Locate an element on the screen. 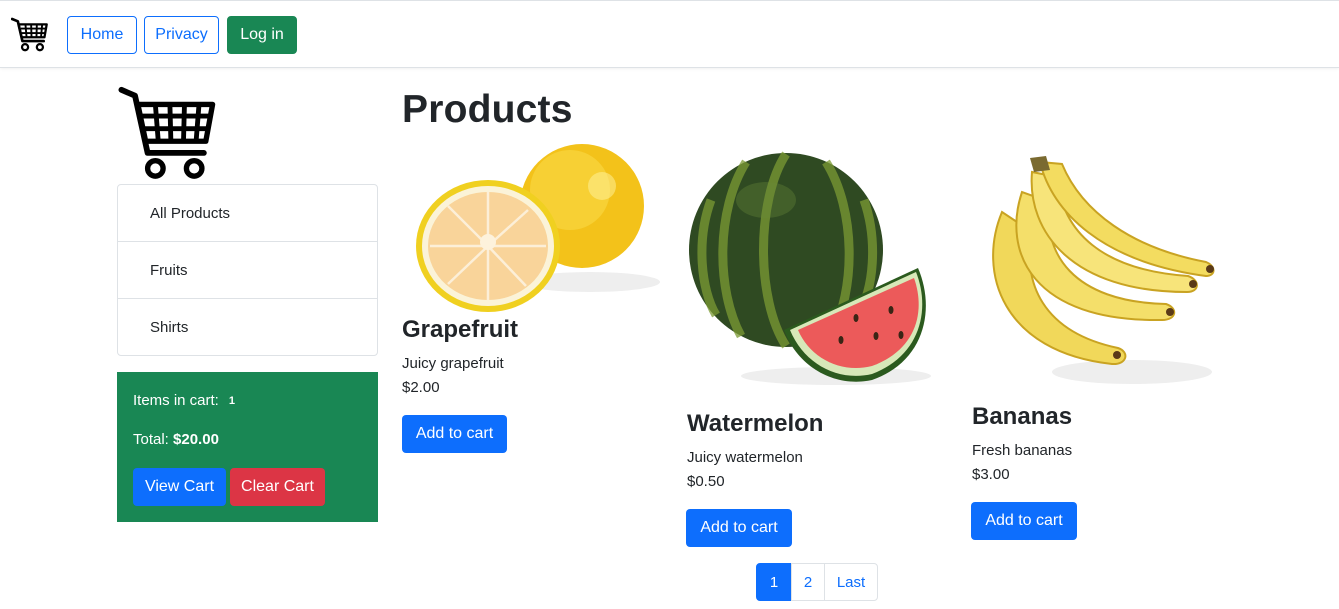  product-name: Grapefruit is located at coordinates (460, 329).